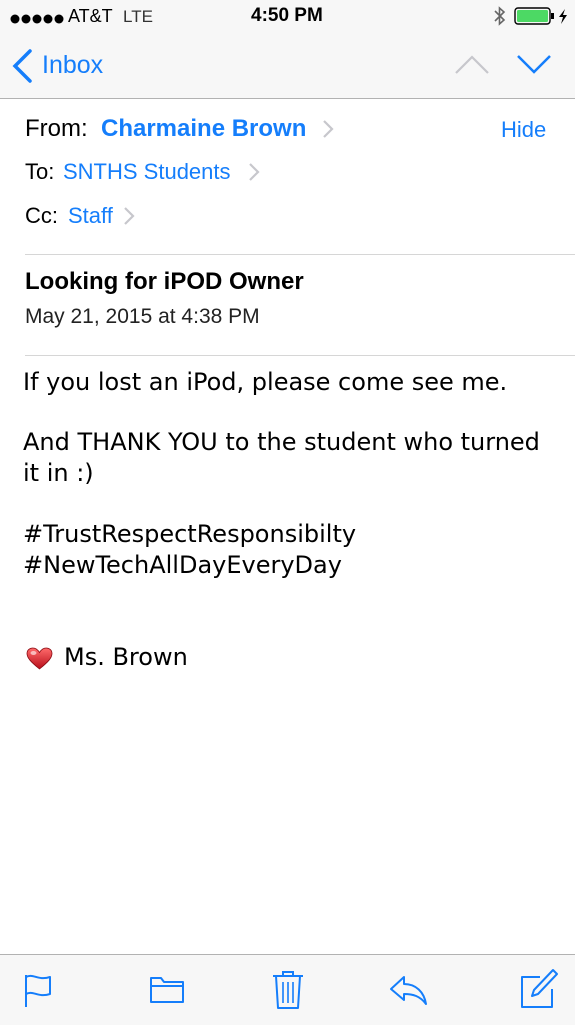 The height and width of the screenshot is (1025, 575). I want to click on navigation-bar: Inbox, so click(287, 65).